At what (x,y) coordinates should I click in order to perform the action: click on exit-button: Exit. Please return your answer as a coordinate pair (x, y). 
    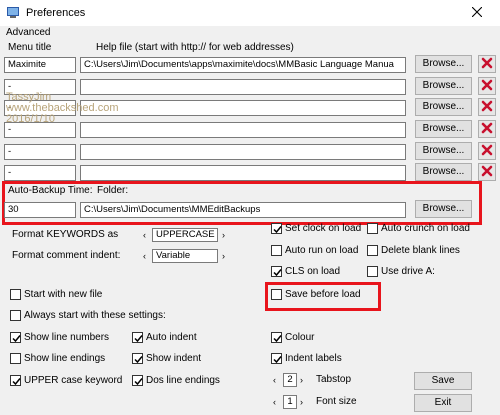
    Looking at the image, I should click on (443, 403).